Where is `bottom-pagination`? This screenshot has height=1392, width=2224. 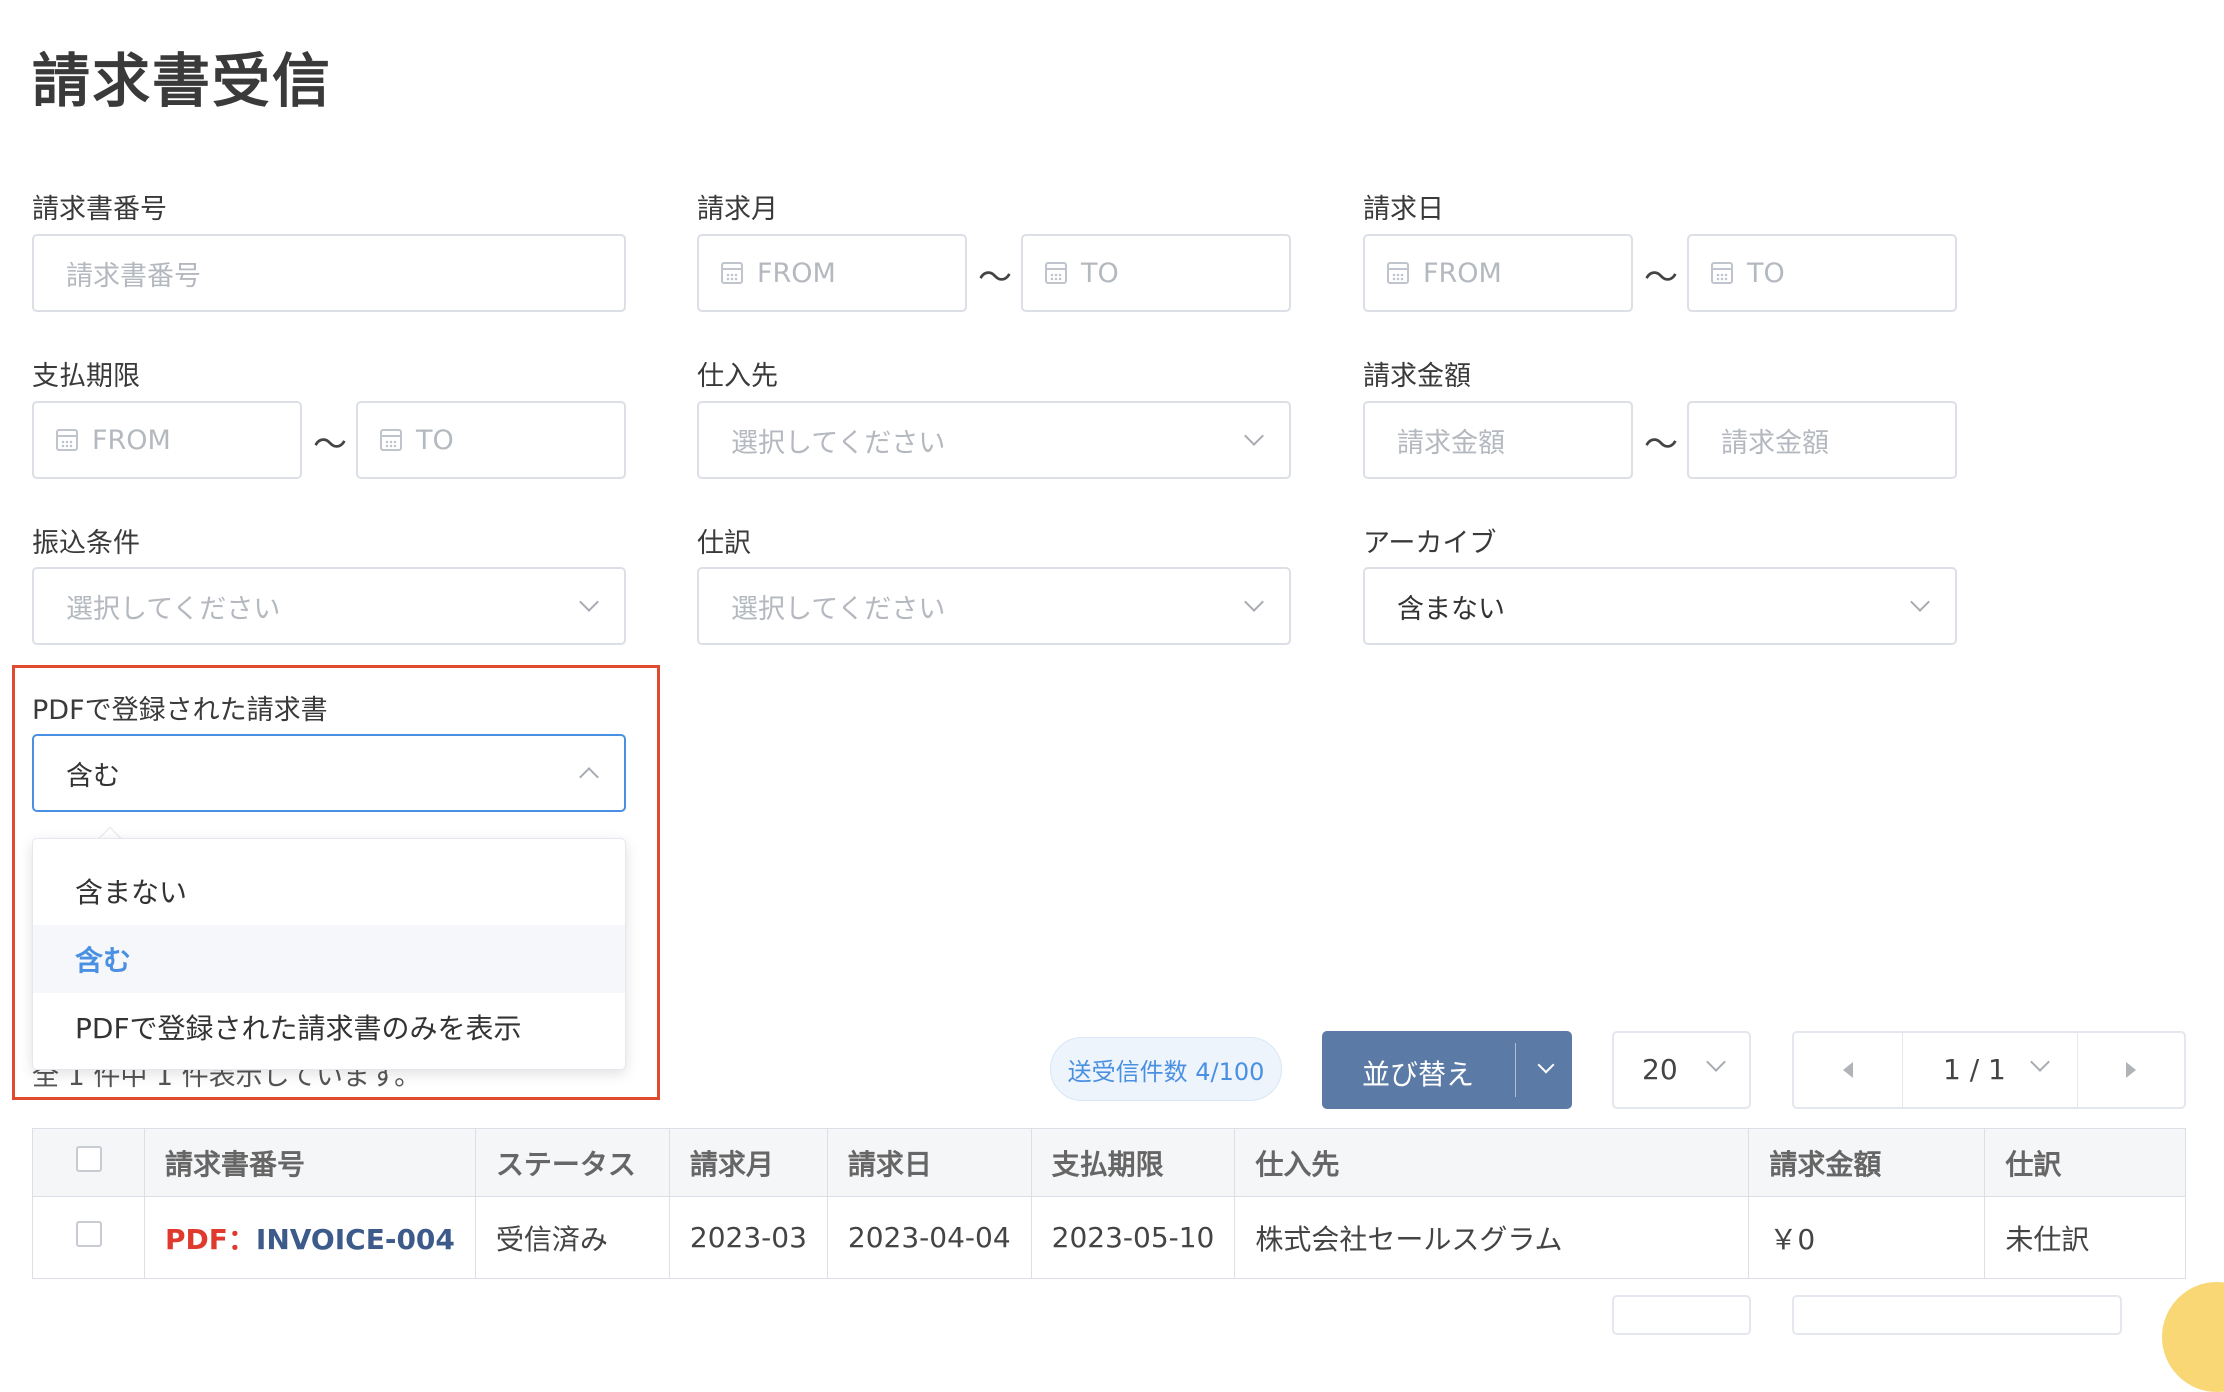
bottom-pagination is located at coordinates (1957, 1315).